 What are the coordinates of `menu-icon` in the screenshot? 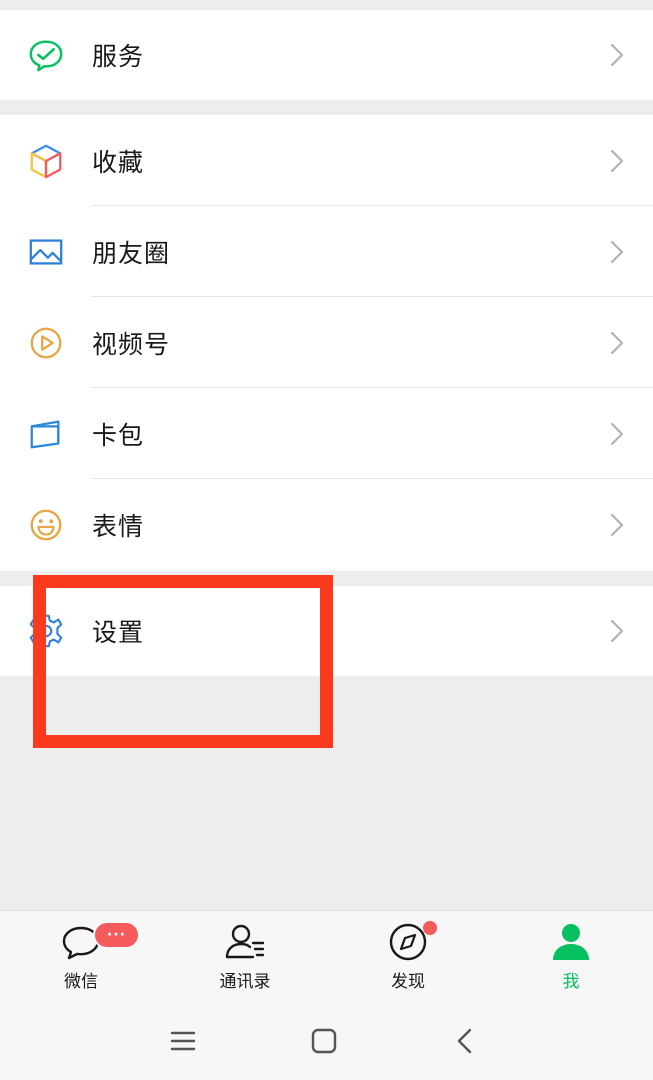 It's located at (183, 1041).